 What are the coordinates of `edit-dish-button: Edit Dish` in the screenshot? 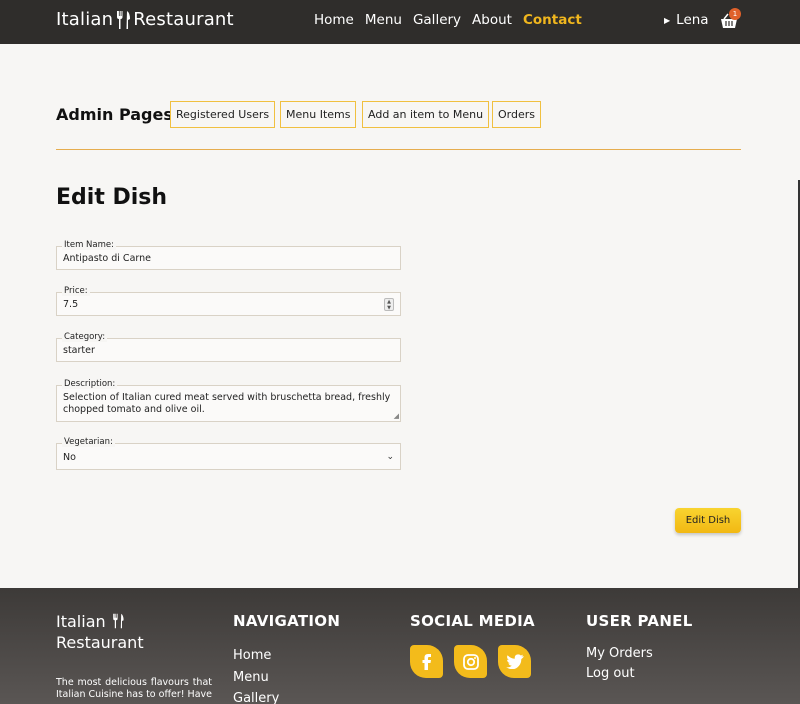 It's located at (708, 520).